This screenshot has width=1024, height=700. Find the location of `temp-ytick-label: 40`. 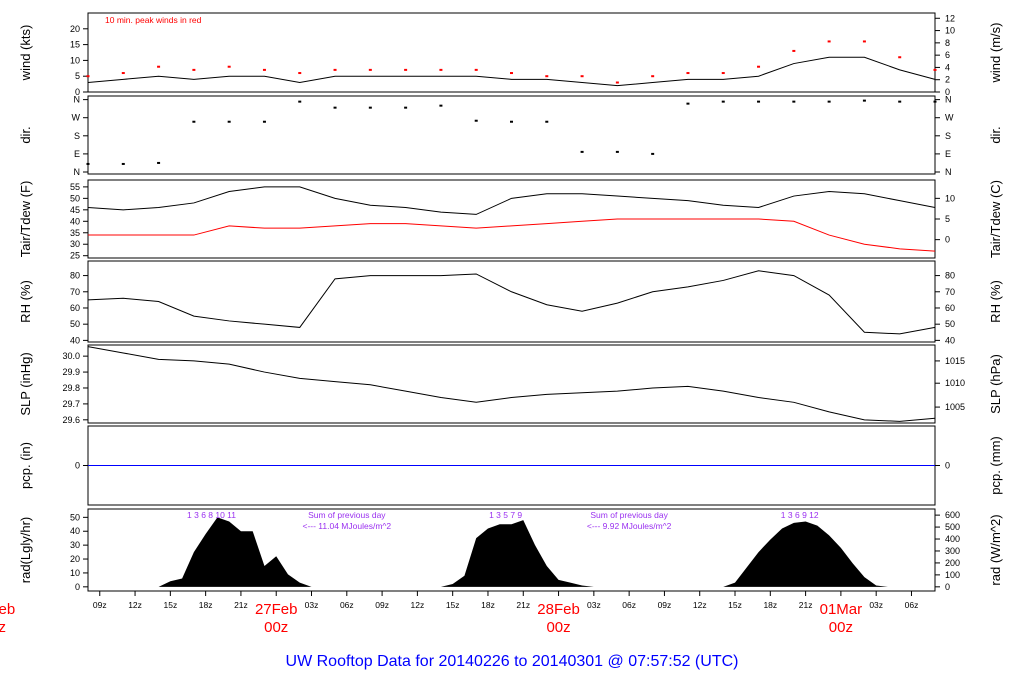

temp-ytick-label: 40 is located at coordinates (75, 221).